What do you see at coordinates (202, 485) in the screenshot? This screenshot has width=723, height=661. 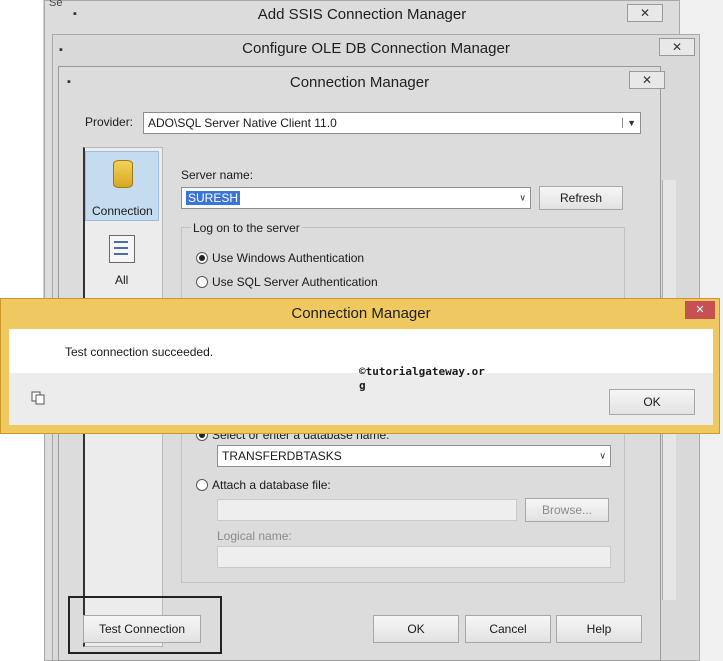 I see `attach-db-radio` at bounding box center [202, 485].